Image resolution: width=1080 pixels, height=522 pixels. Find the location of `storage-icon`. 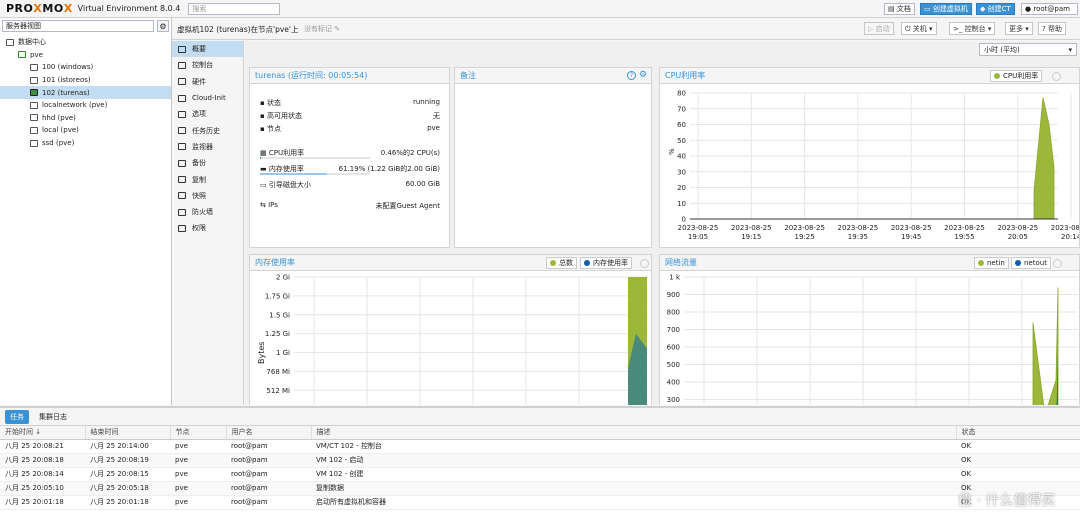

storage-icon is located at coordinates (34, 130).